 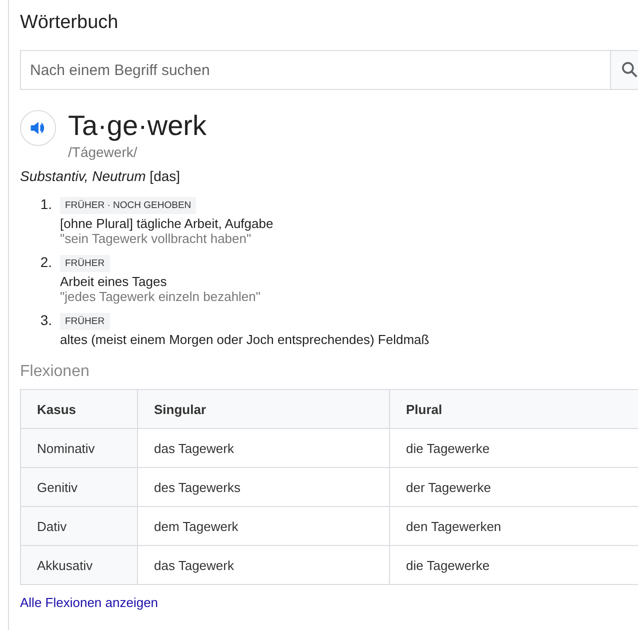 I want to click on sense-number: 2., so click(x=46, y=263).